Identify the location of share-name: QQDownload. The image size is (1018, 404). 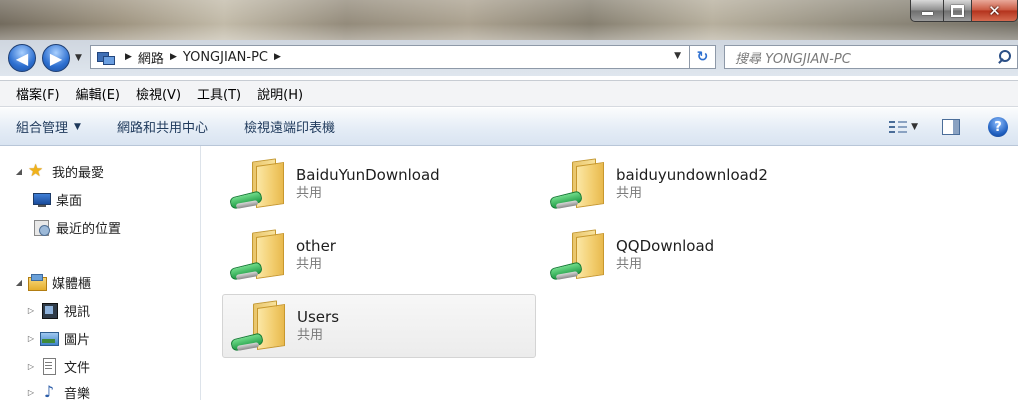
(665, 246).